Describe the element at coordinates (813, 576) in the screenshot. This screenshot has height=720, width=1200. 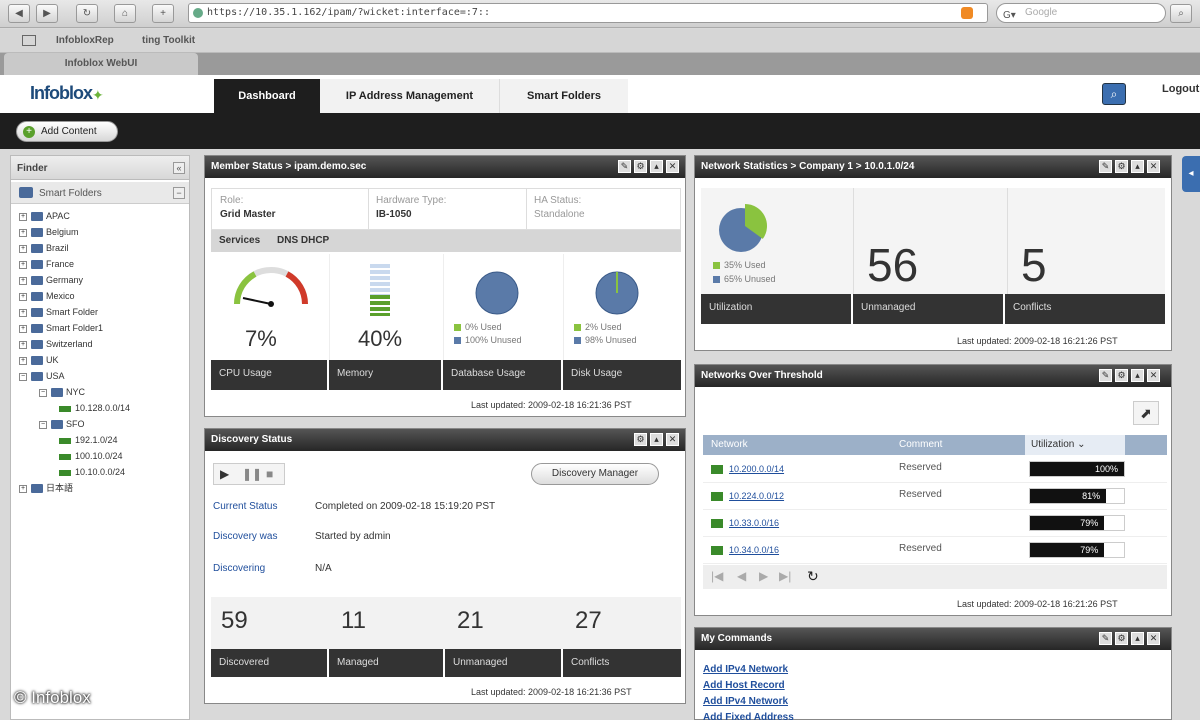
I see `refresh-icon: ↻` at that location.